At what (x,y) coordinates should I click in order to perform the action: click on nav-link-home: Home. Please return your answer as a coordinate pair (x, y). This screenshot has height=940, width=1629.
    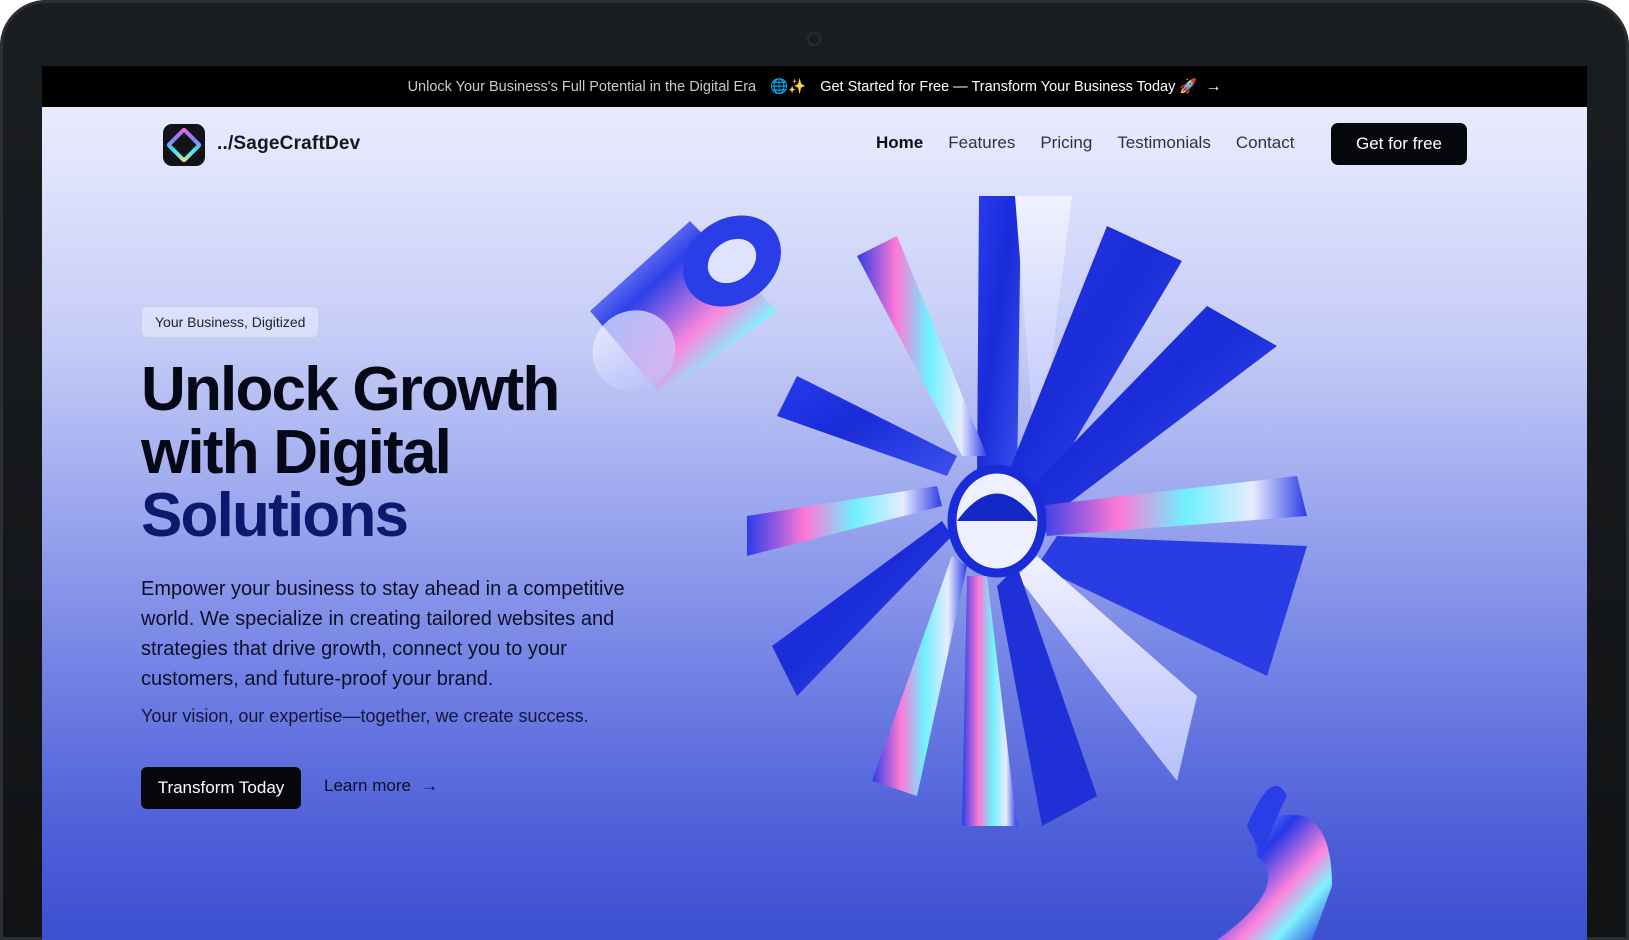
    Looking at the image, I should click on (899, 143).